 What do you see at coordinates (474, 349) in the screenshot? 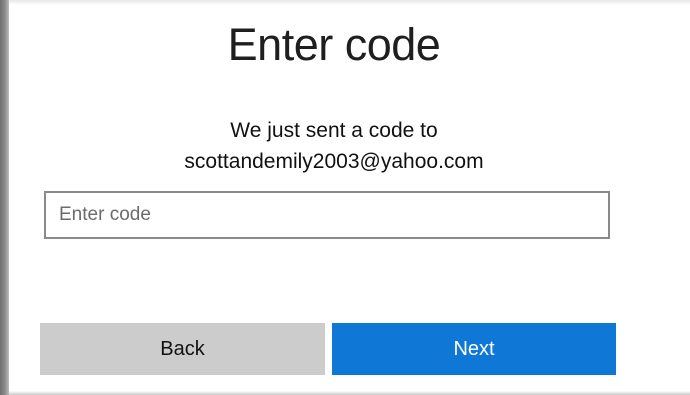
I see `next-button: Next` at bounding box center [474, 349].